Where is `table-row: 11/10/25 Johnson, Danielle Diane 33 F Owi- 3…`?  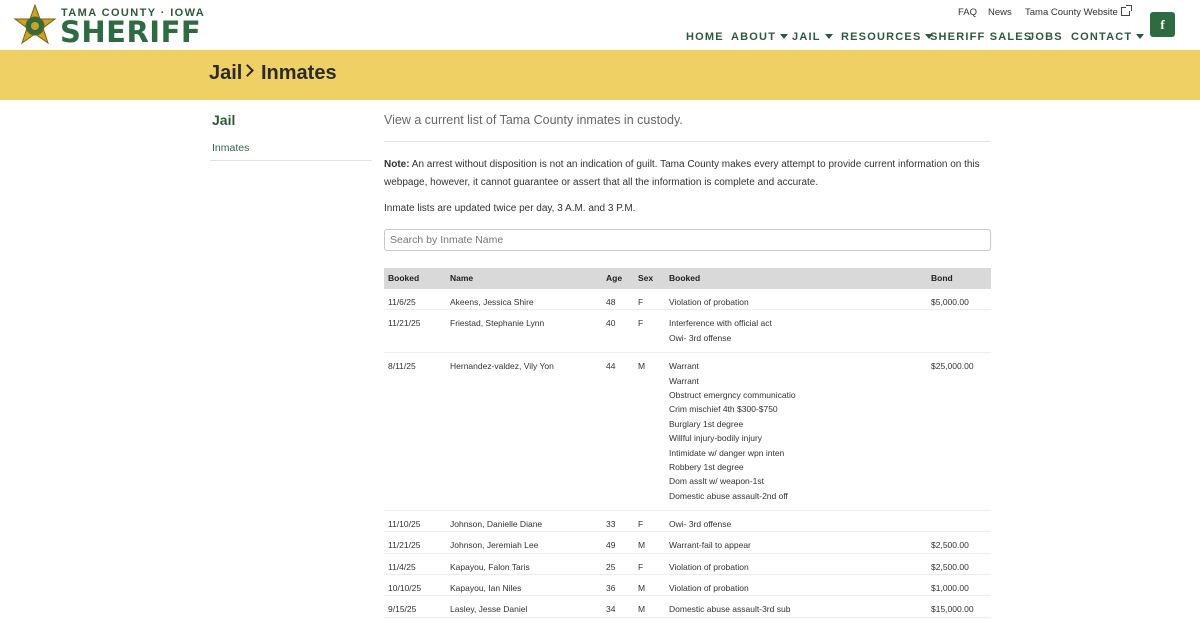
table-row: 11/10/25 Johnson, Danielle Diane 33 F Owi- 3… is located at coordinates (687, 522).